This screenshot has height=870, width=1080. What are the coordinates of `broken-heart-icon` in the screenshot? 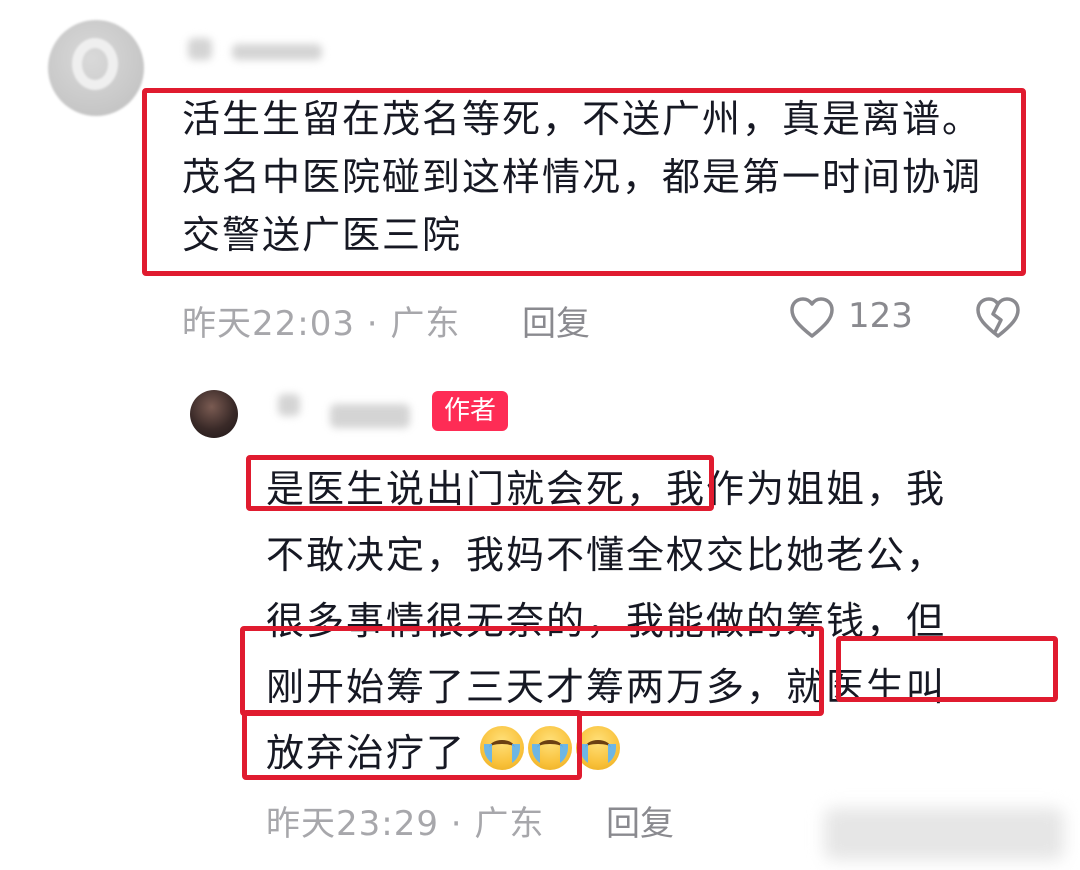 It's located at (998, 318).